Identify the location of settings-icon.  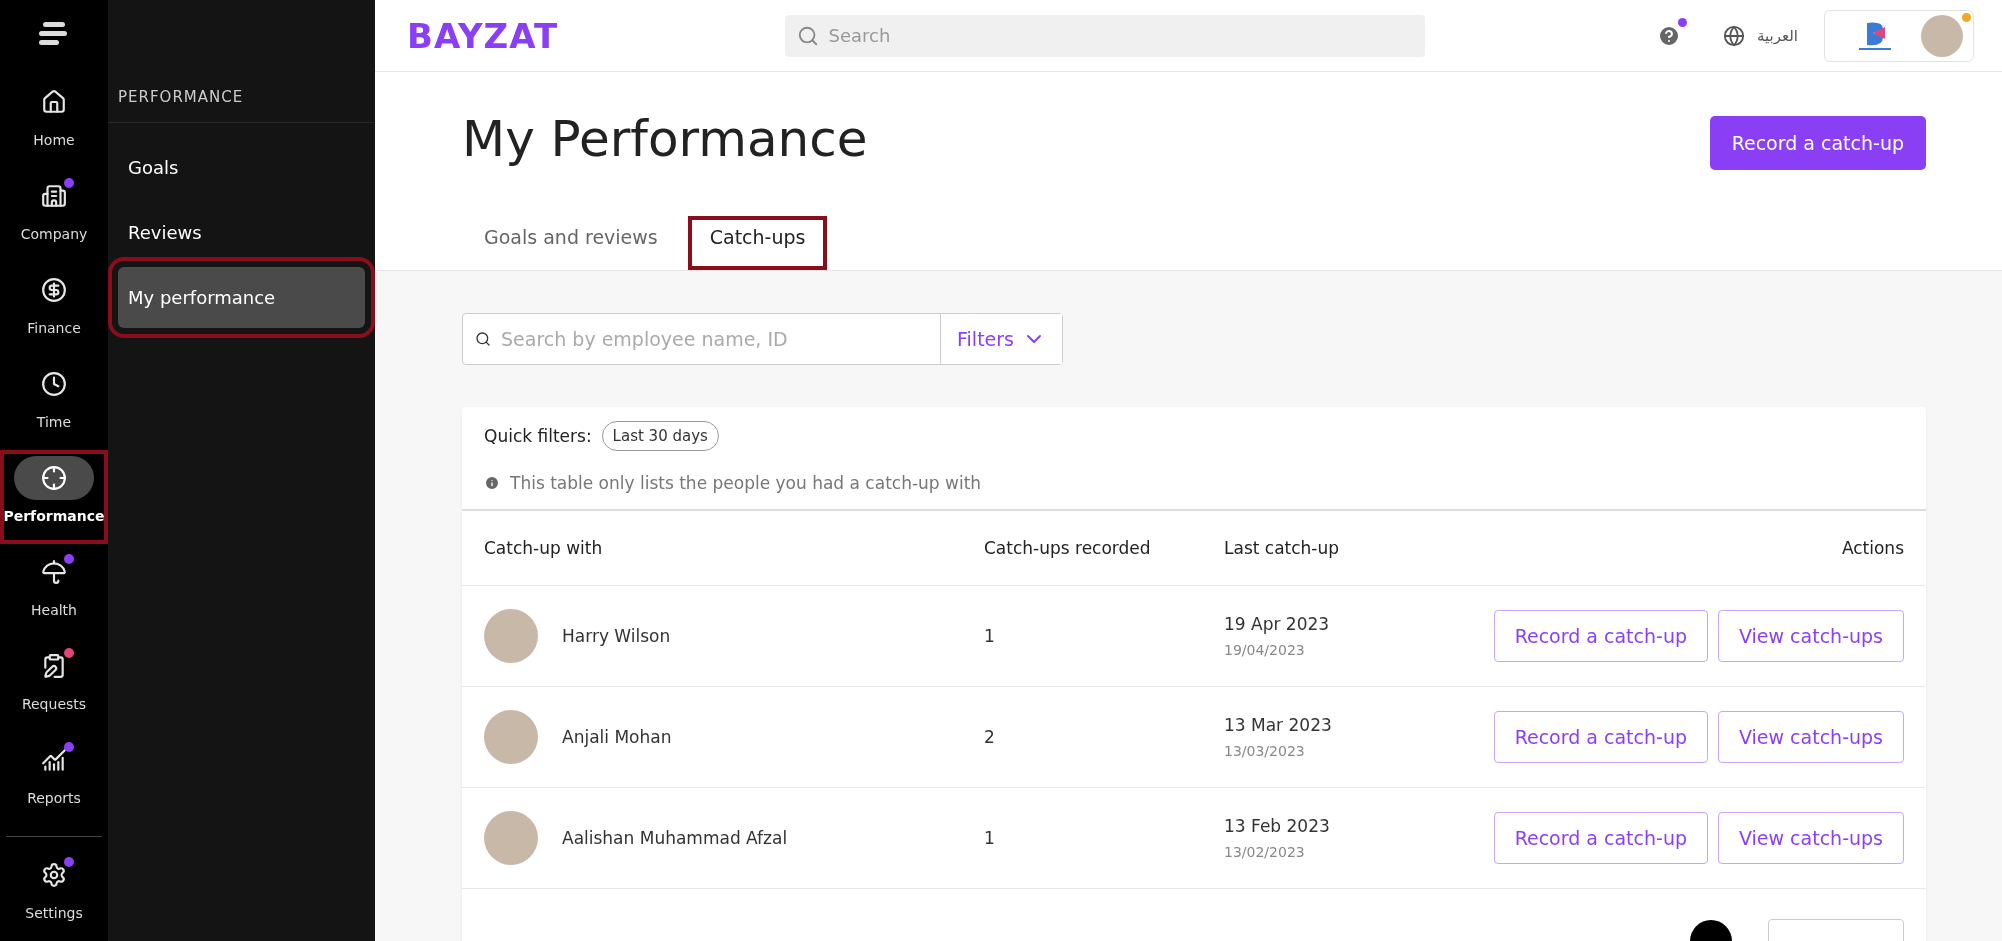
(54, 875).